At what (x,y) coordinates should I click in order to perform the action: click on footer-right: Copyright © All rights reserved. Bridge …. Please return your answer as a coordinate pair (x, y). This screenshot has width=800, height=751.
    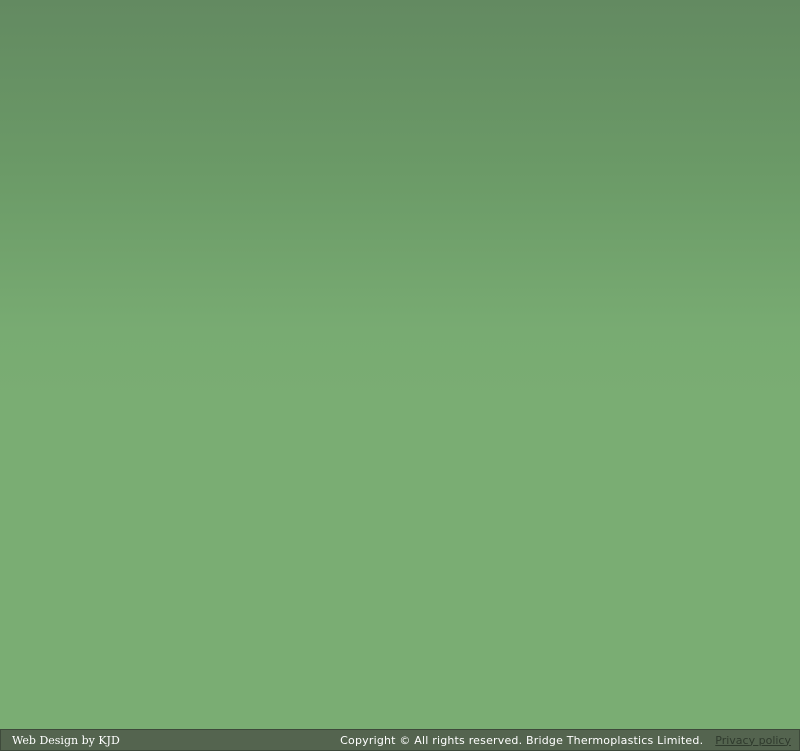
    Looking at the image, I should click on (569, 740).